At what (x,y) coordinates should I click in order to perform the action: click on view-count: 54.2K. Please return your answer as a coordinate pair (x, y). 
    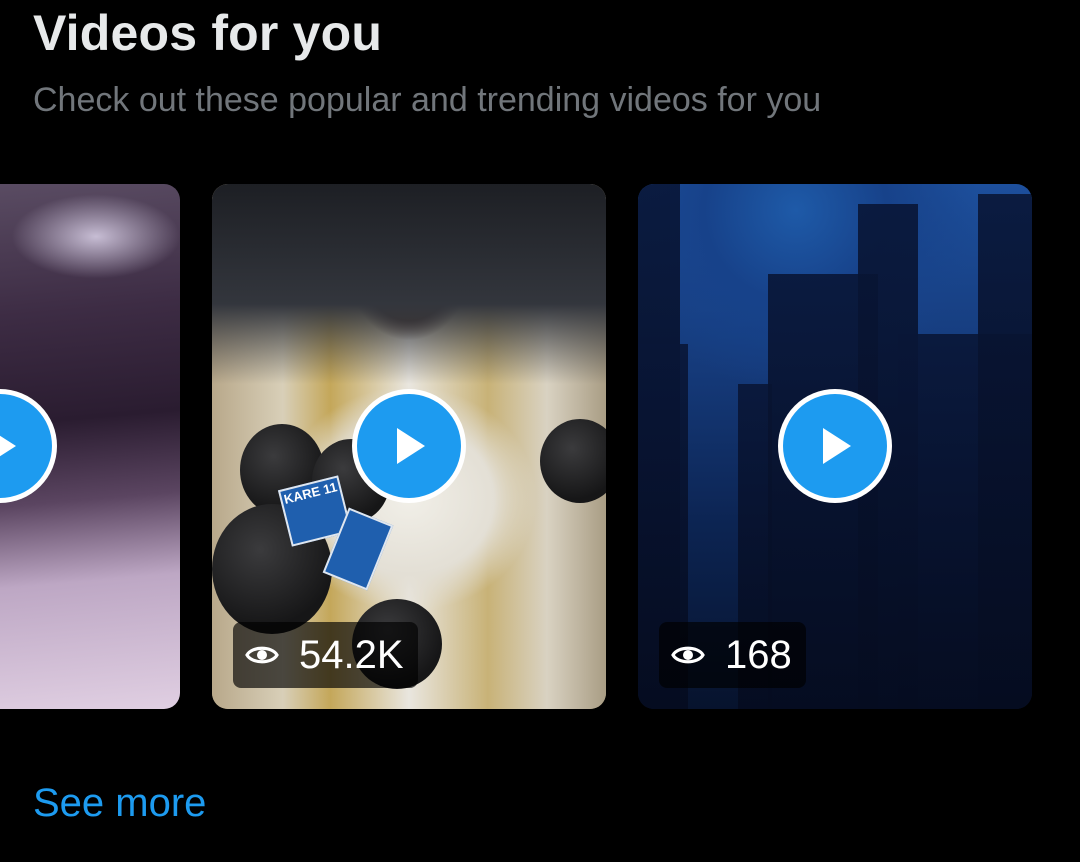
    Looking at the image, I should click on (351, 654).